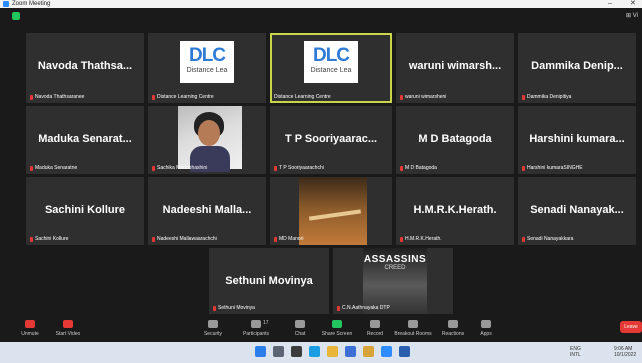 This screenshot has width=642, height=363. What do you see at coordinates (16, 16) in the screenshot?
I see `security-shield-icon` at bounding box center [16, 16].